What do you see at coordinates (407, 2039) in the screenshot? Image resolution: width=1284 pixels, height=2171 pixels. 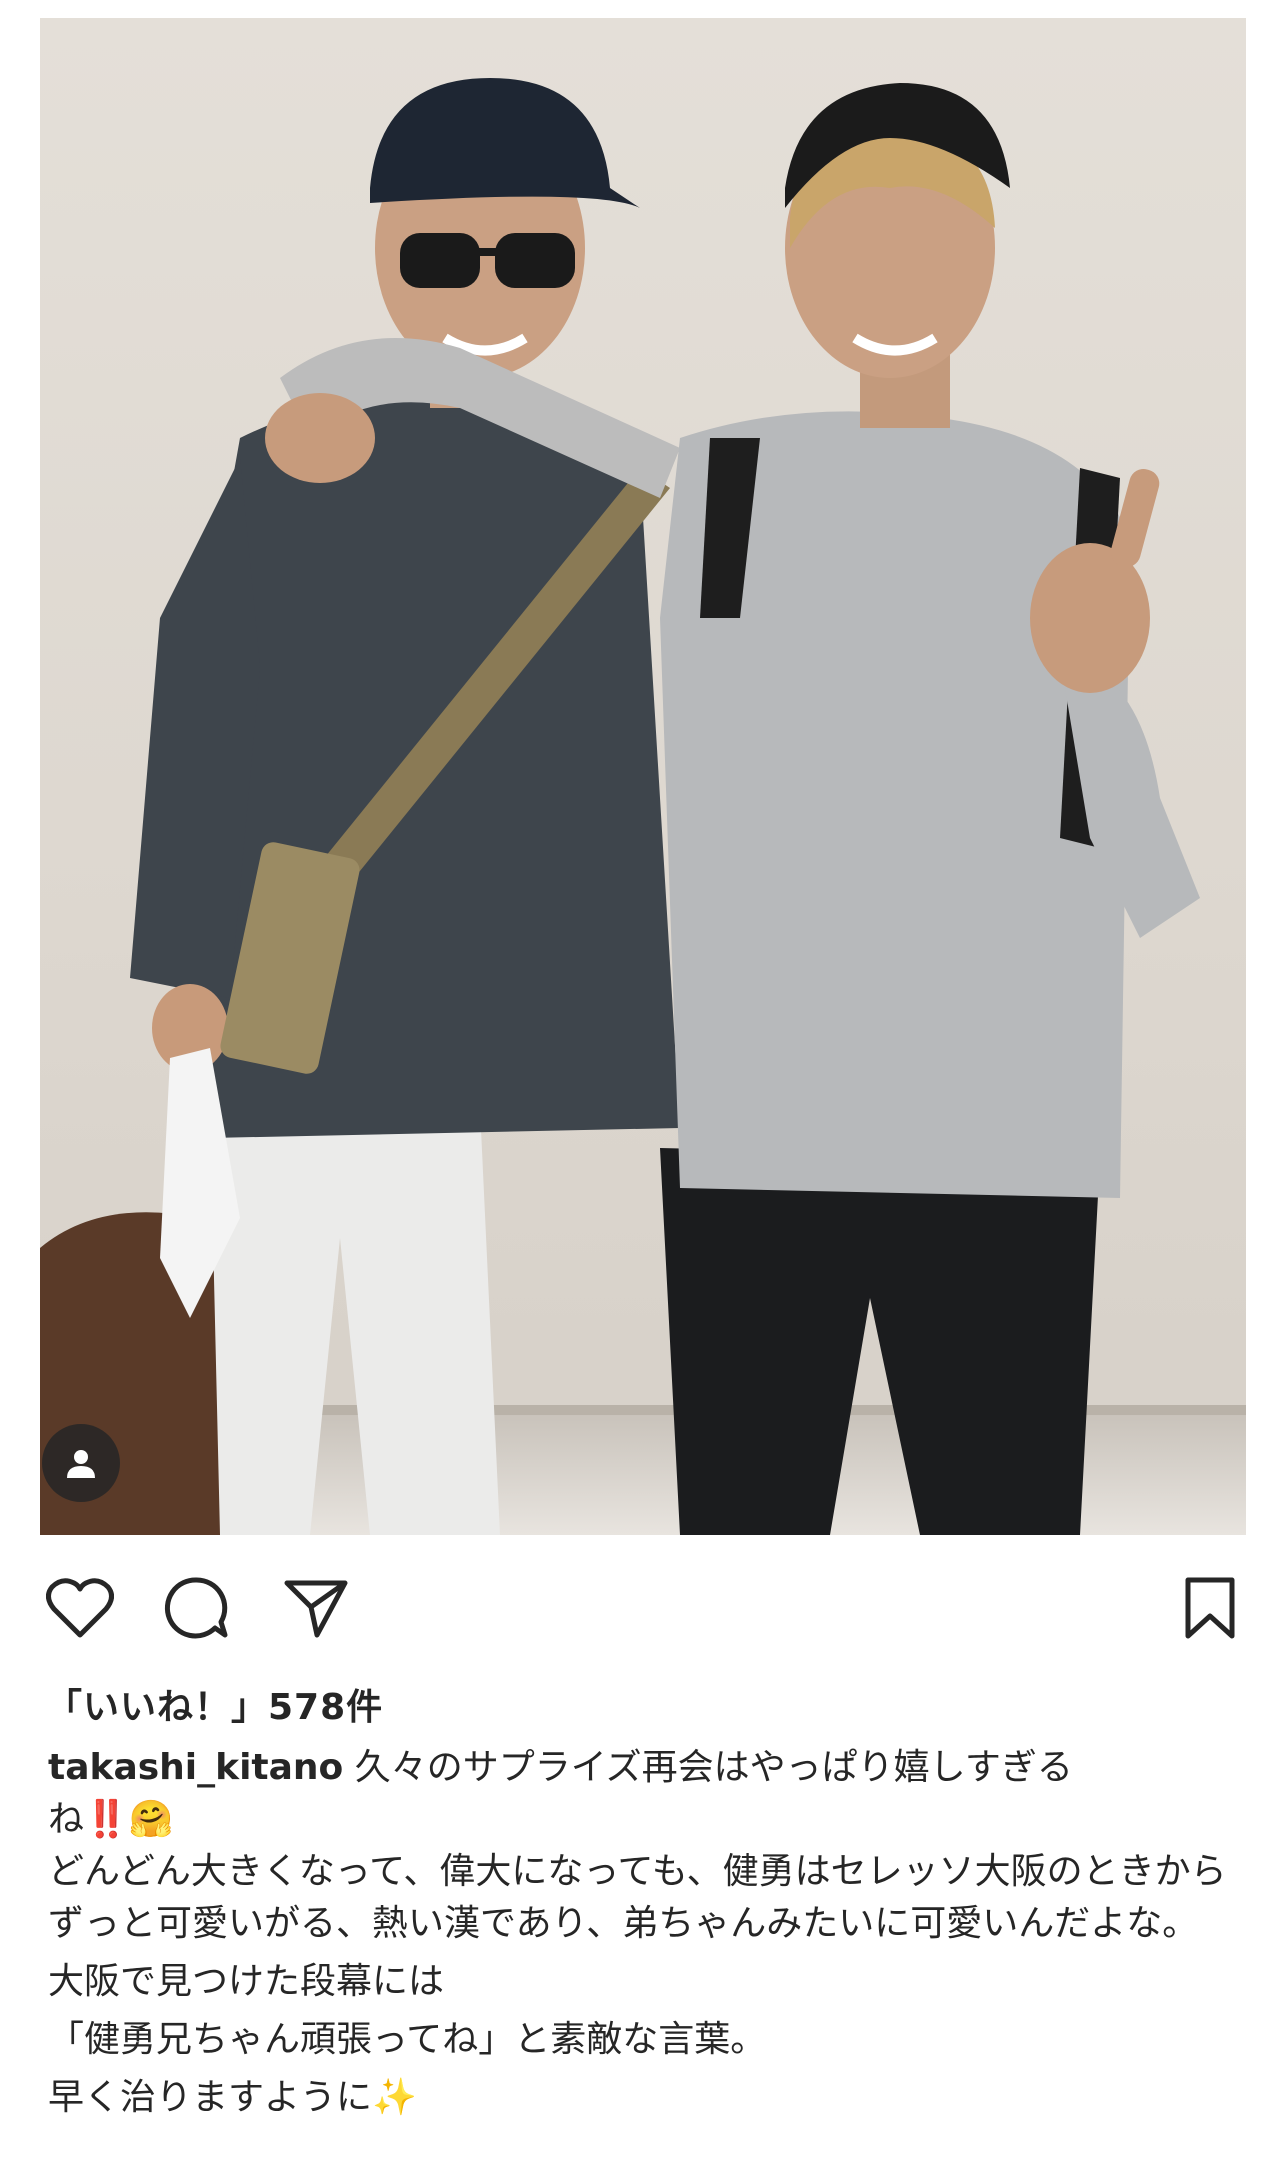 I see `caption-paragraph-4: 「健勇兄ちゃん頑張ってね」と素敵な言葉。` at bounding box center [407, 2039].